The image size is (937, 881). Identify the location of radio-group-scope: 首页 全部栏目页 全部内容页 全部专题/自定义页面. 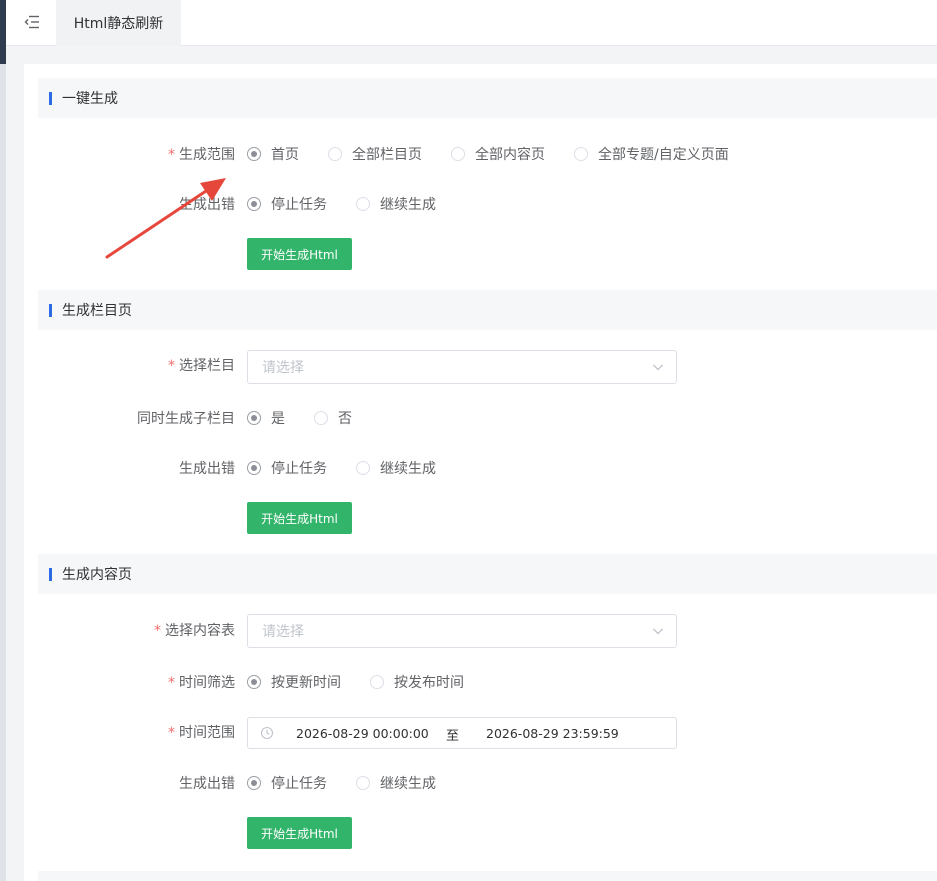
(488, 154).